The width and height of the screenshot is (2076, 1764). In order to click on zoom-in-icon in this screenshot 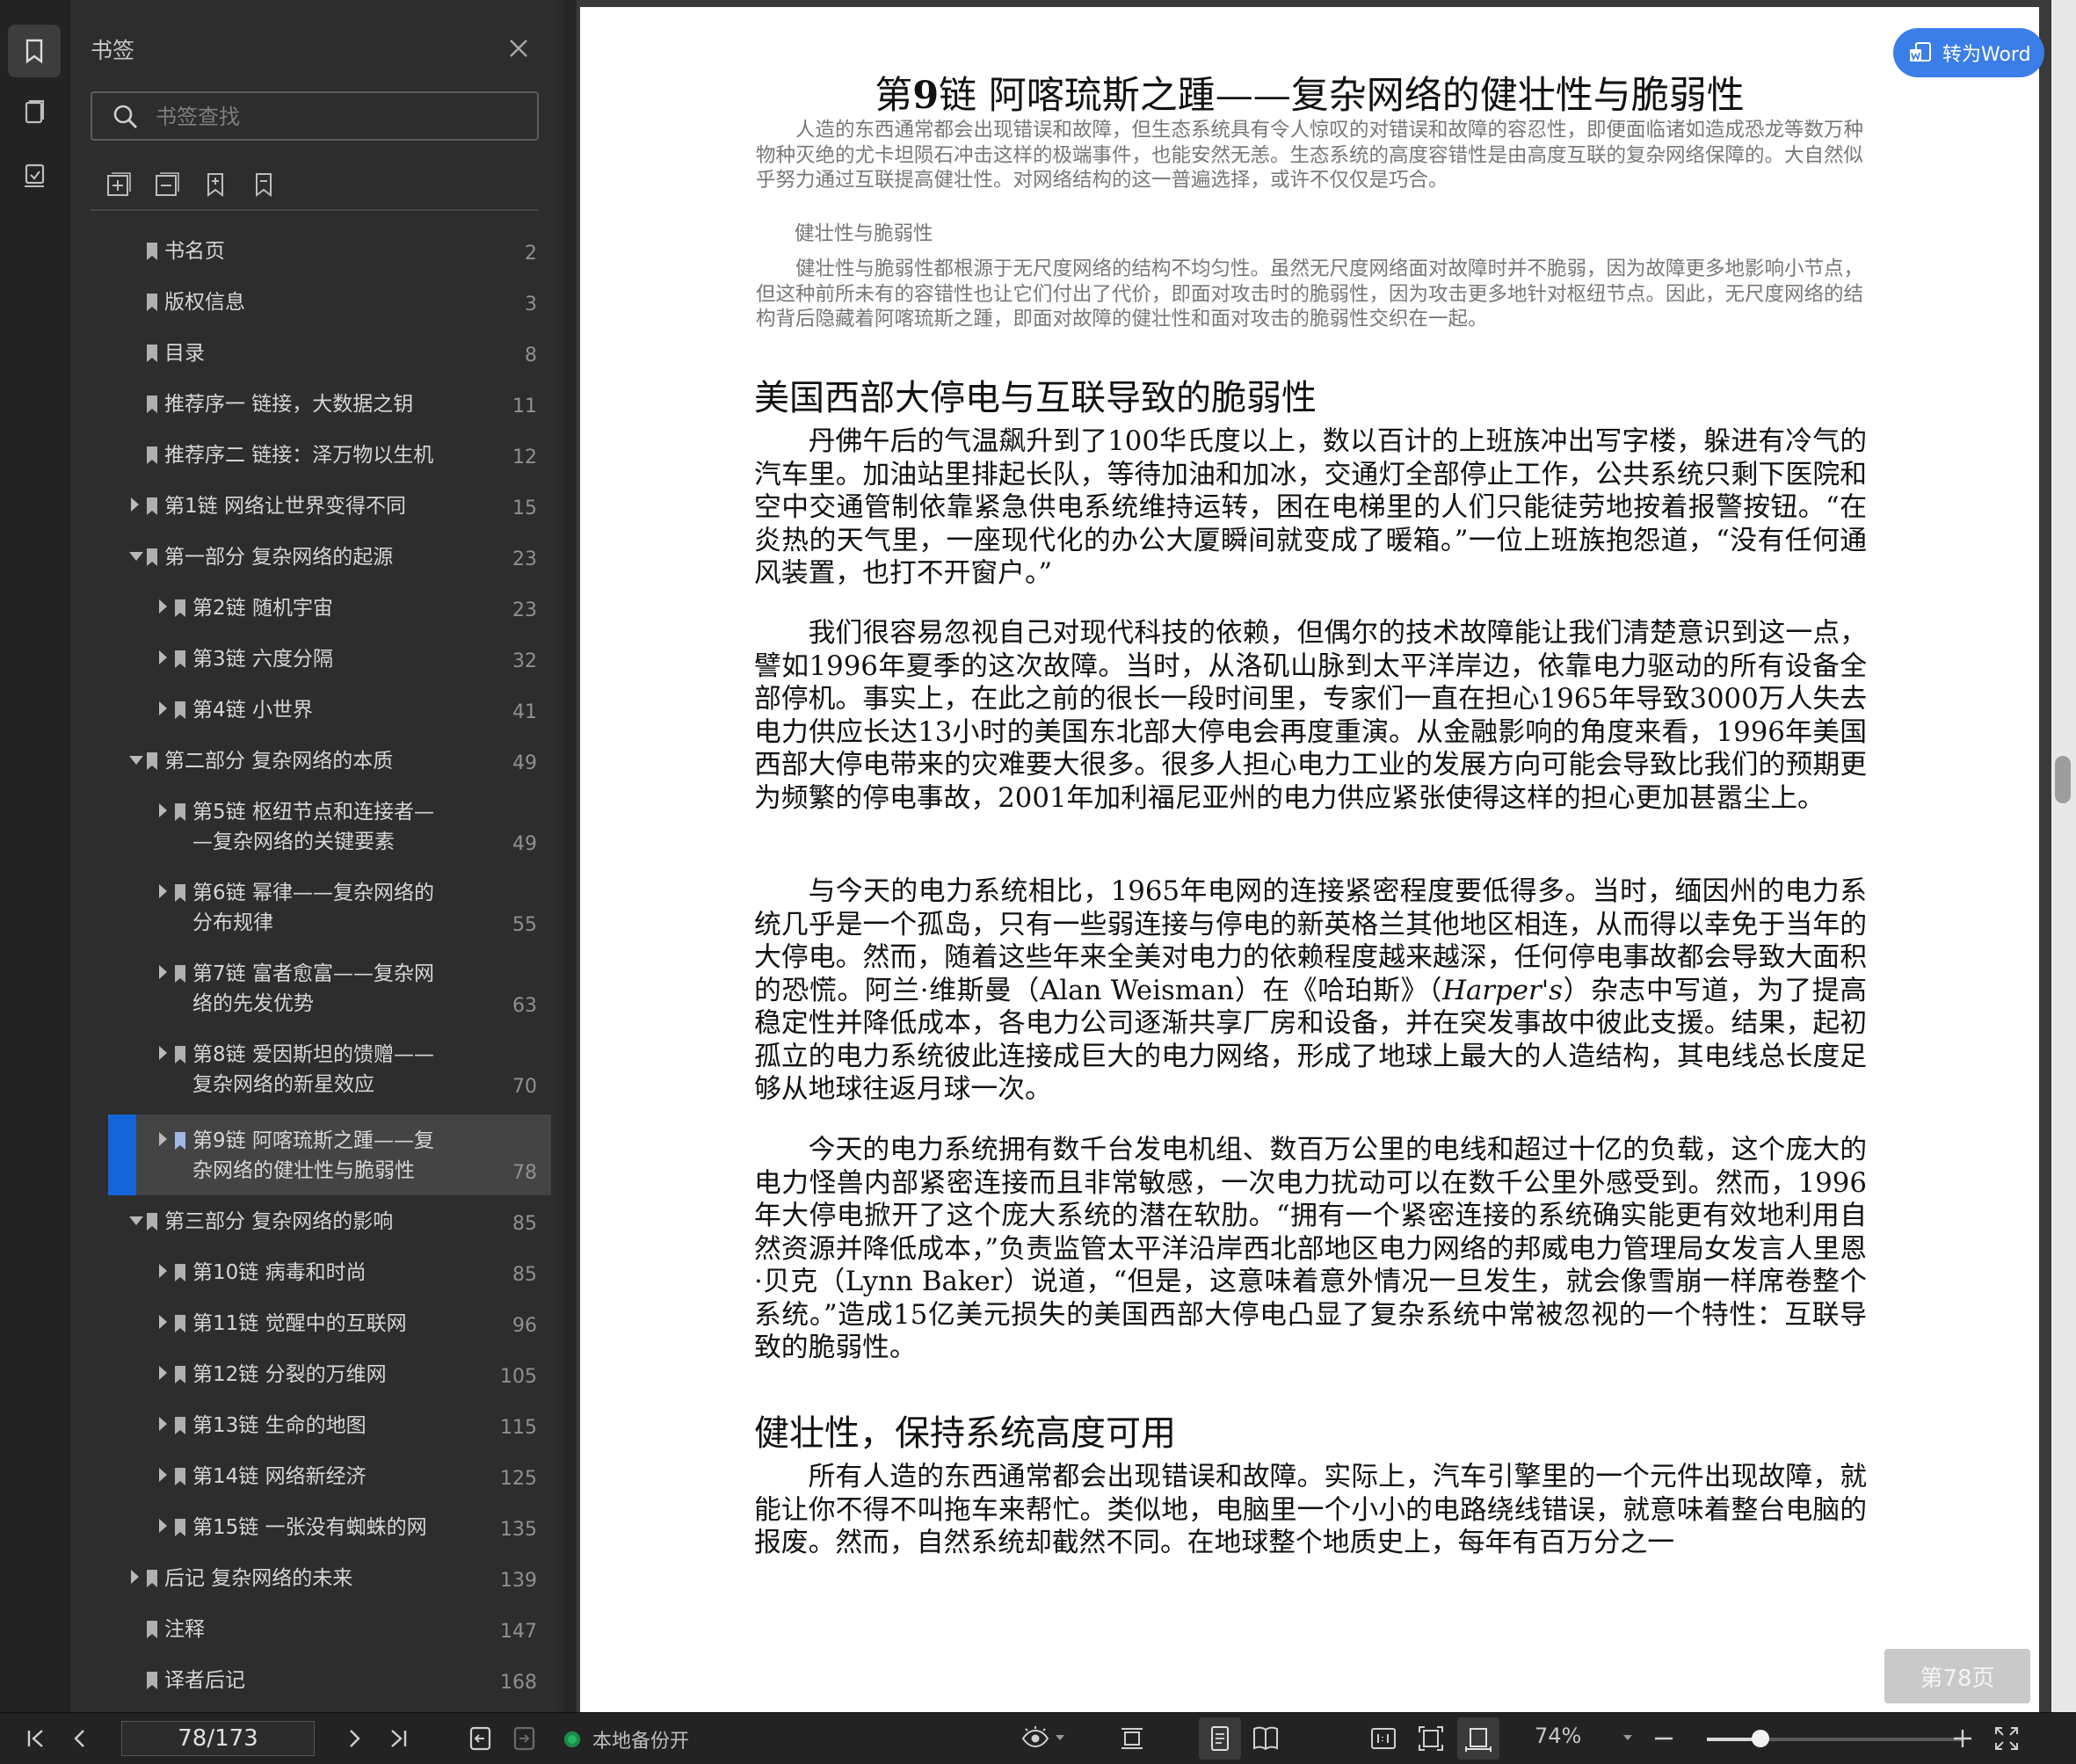, I will do `click(1963, 1738)`.